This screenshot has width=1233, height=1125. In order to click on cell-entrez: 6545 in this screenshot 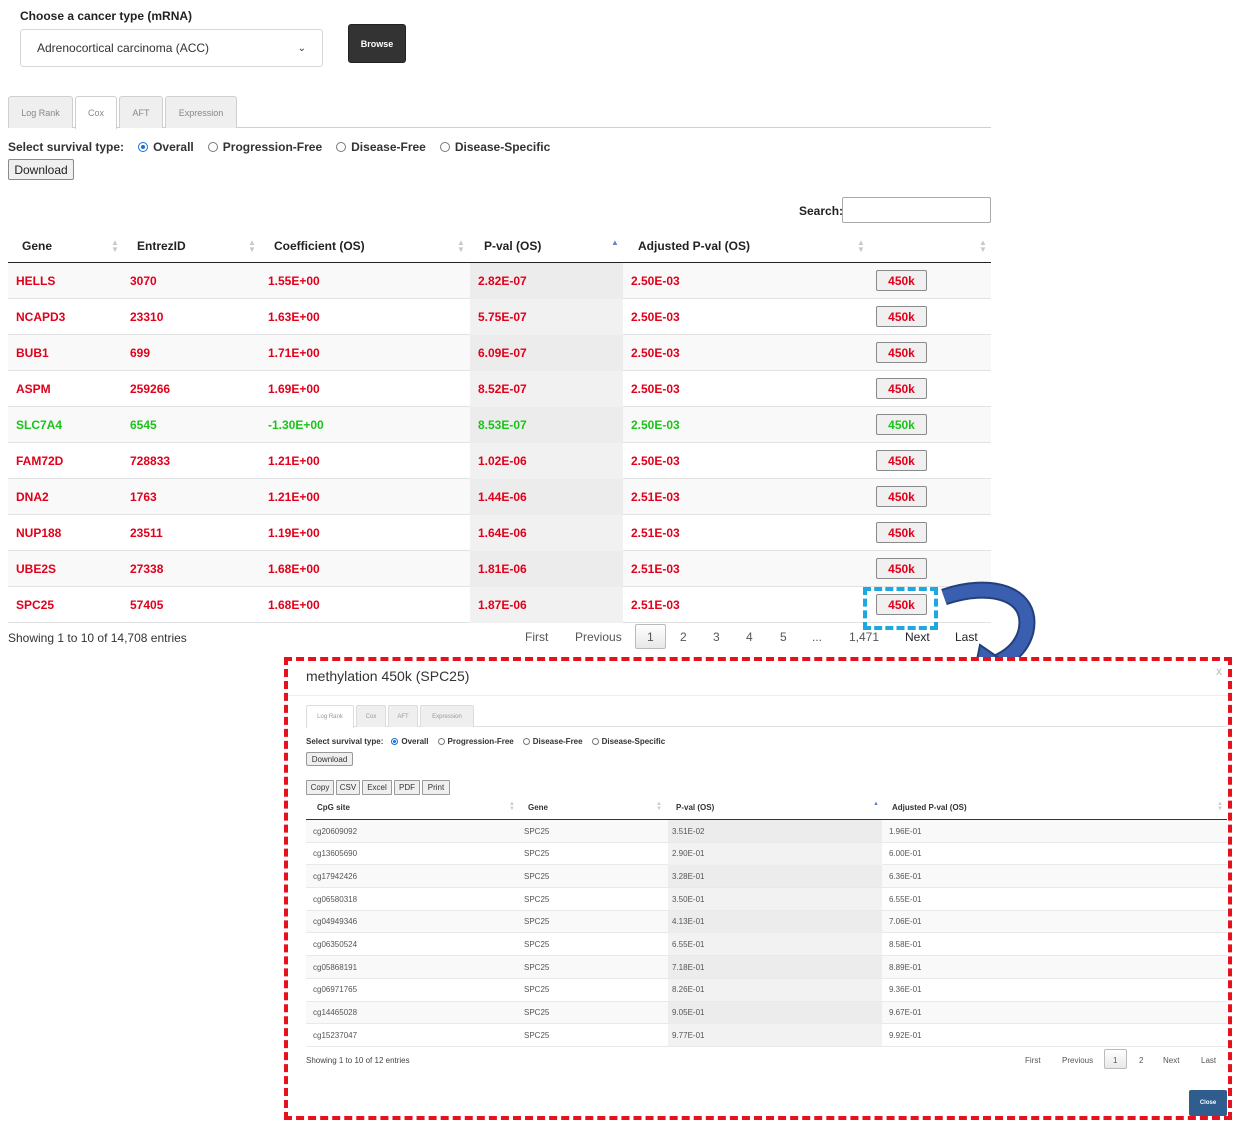, I will do `click(143, 425)`.